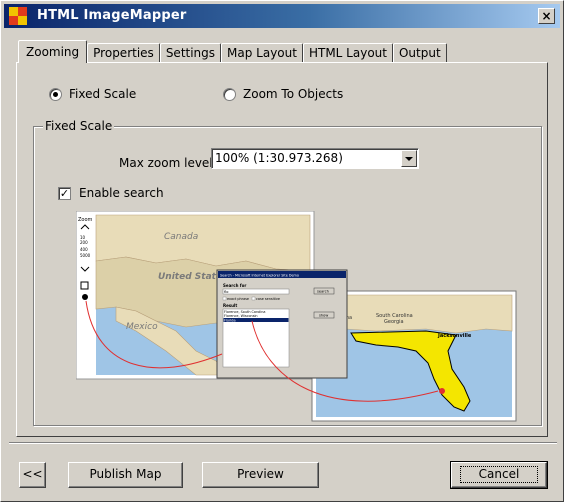 The height and width of the screenshot is (502, 564). I want to click on tab-map-layout: Map Layout, so click(262, 53).